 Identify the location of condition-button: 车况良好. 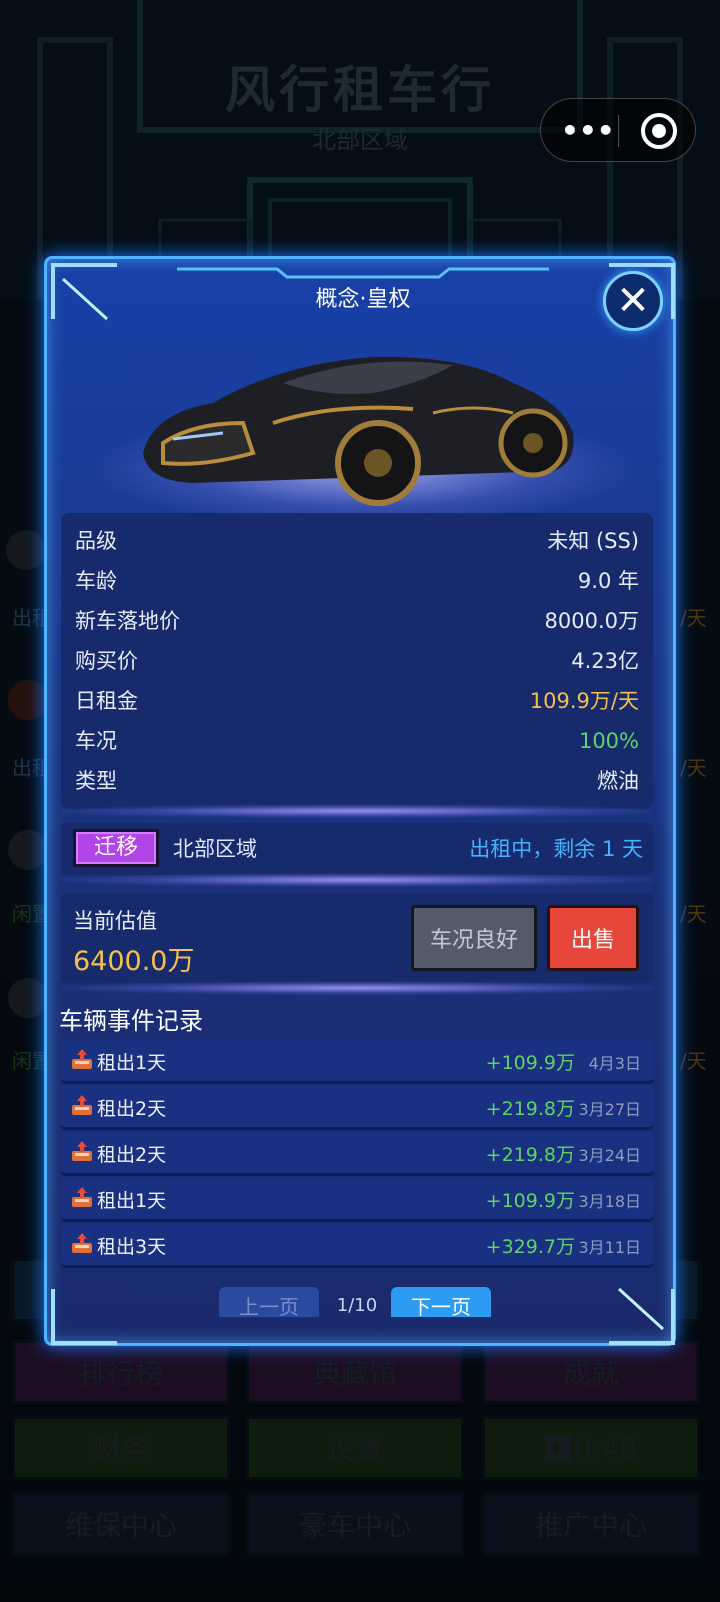
(474, 938).